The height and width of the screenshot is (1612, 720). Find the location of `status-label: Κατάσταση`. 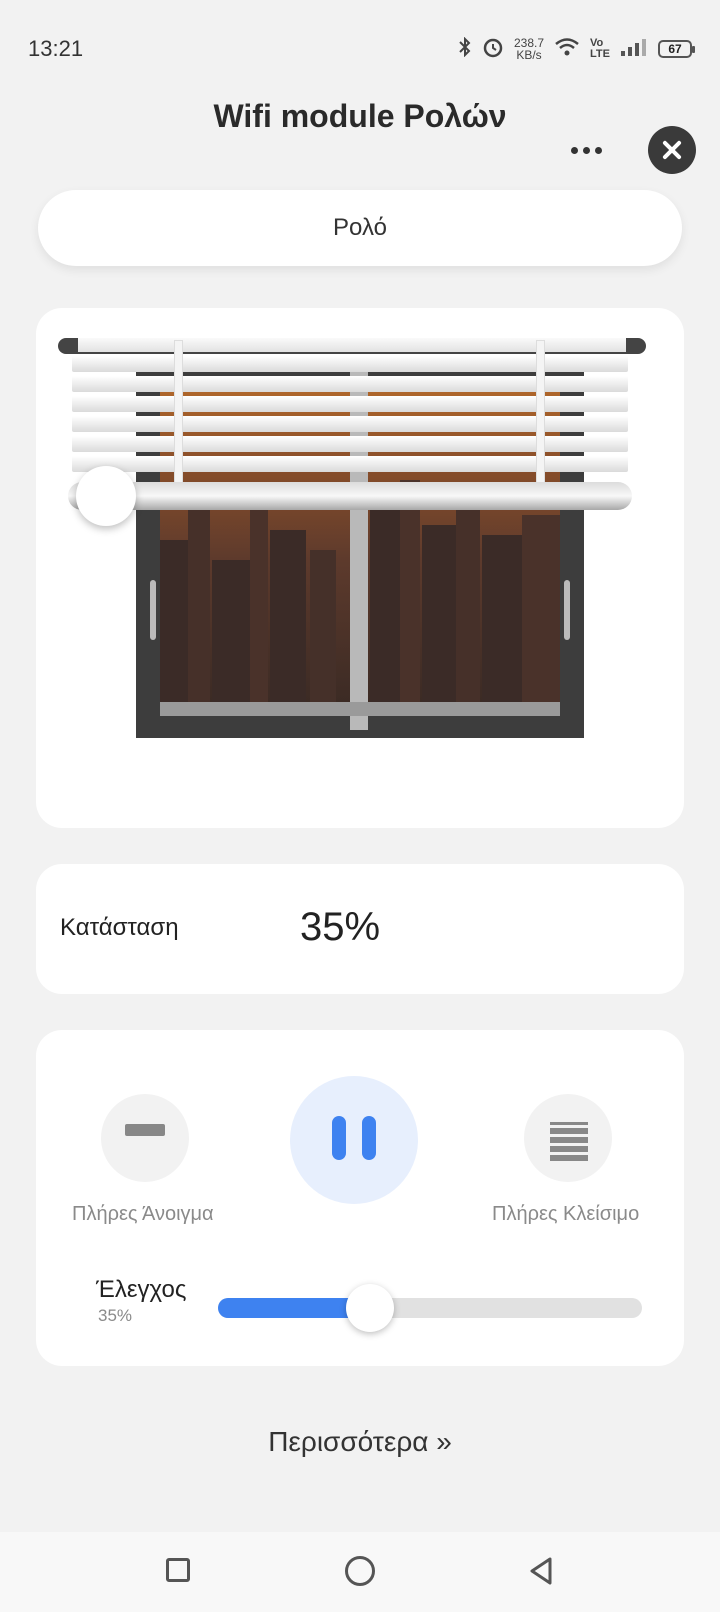

status-label: Κατάσταση is located at coordinates (119, 927).